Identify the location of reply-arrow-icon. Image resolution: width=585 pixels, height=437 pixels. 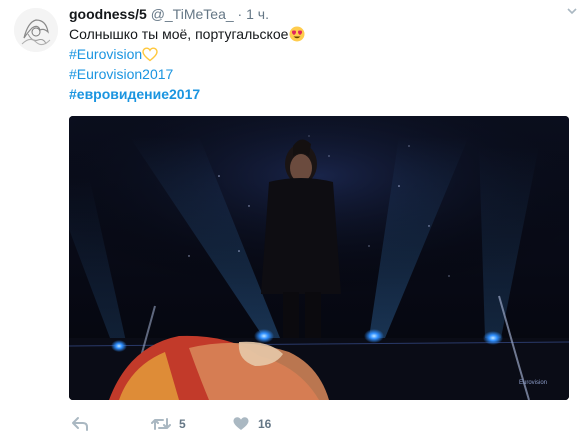
(80, 424).